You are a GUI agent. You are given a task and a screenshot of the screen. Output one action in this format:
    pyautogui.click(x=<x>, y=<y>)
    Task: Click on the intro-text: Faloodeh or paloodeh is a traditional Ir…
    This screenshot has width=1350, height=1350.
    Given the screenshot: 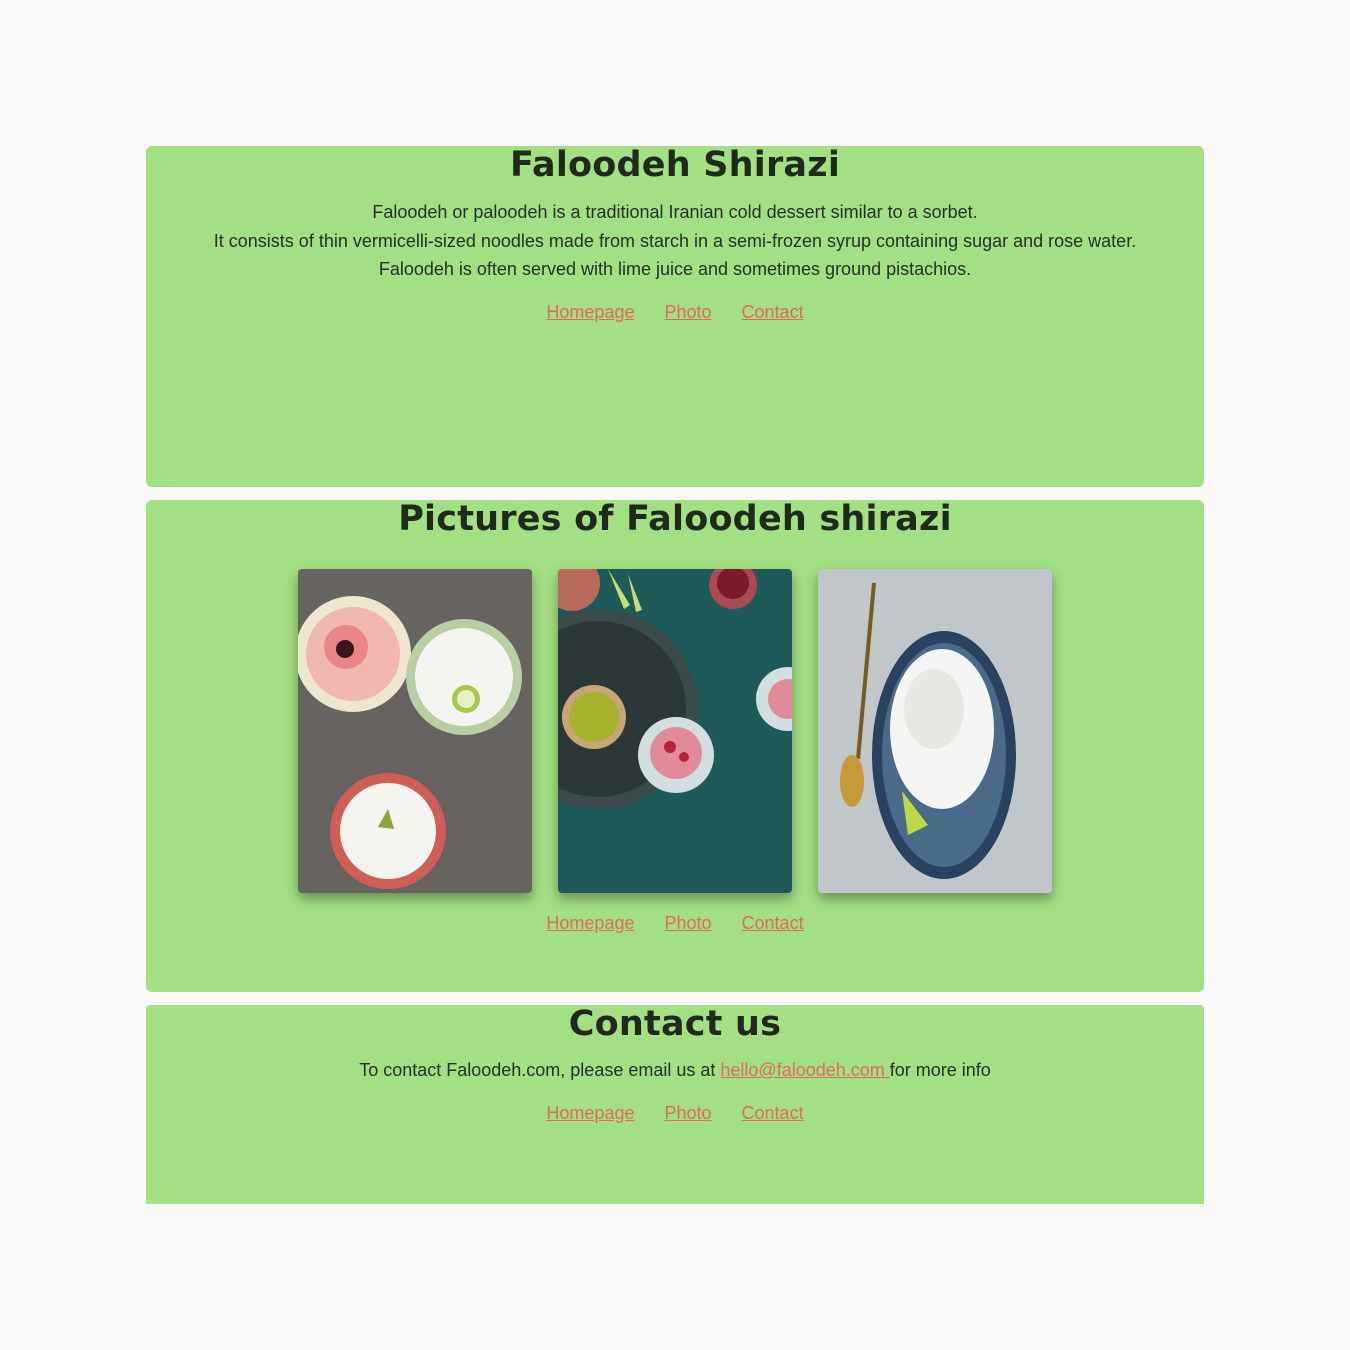 What is the action you would take?
    pyautogui.click(x=675, y=241)
    